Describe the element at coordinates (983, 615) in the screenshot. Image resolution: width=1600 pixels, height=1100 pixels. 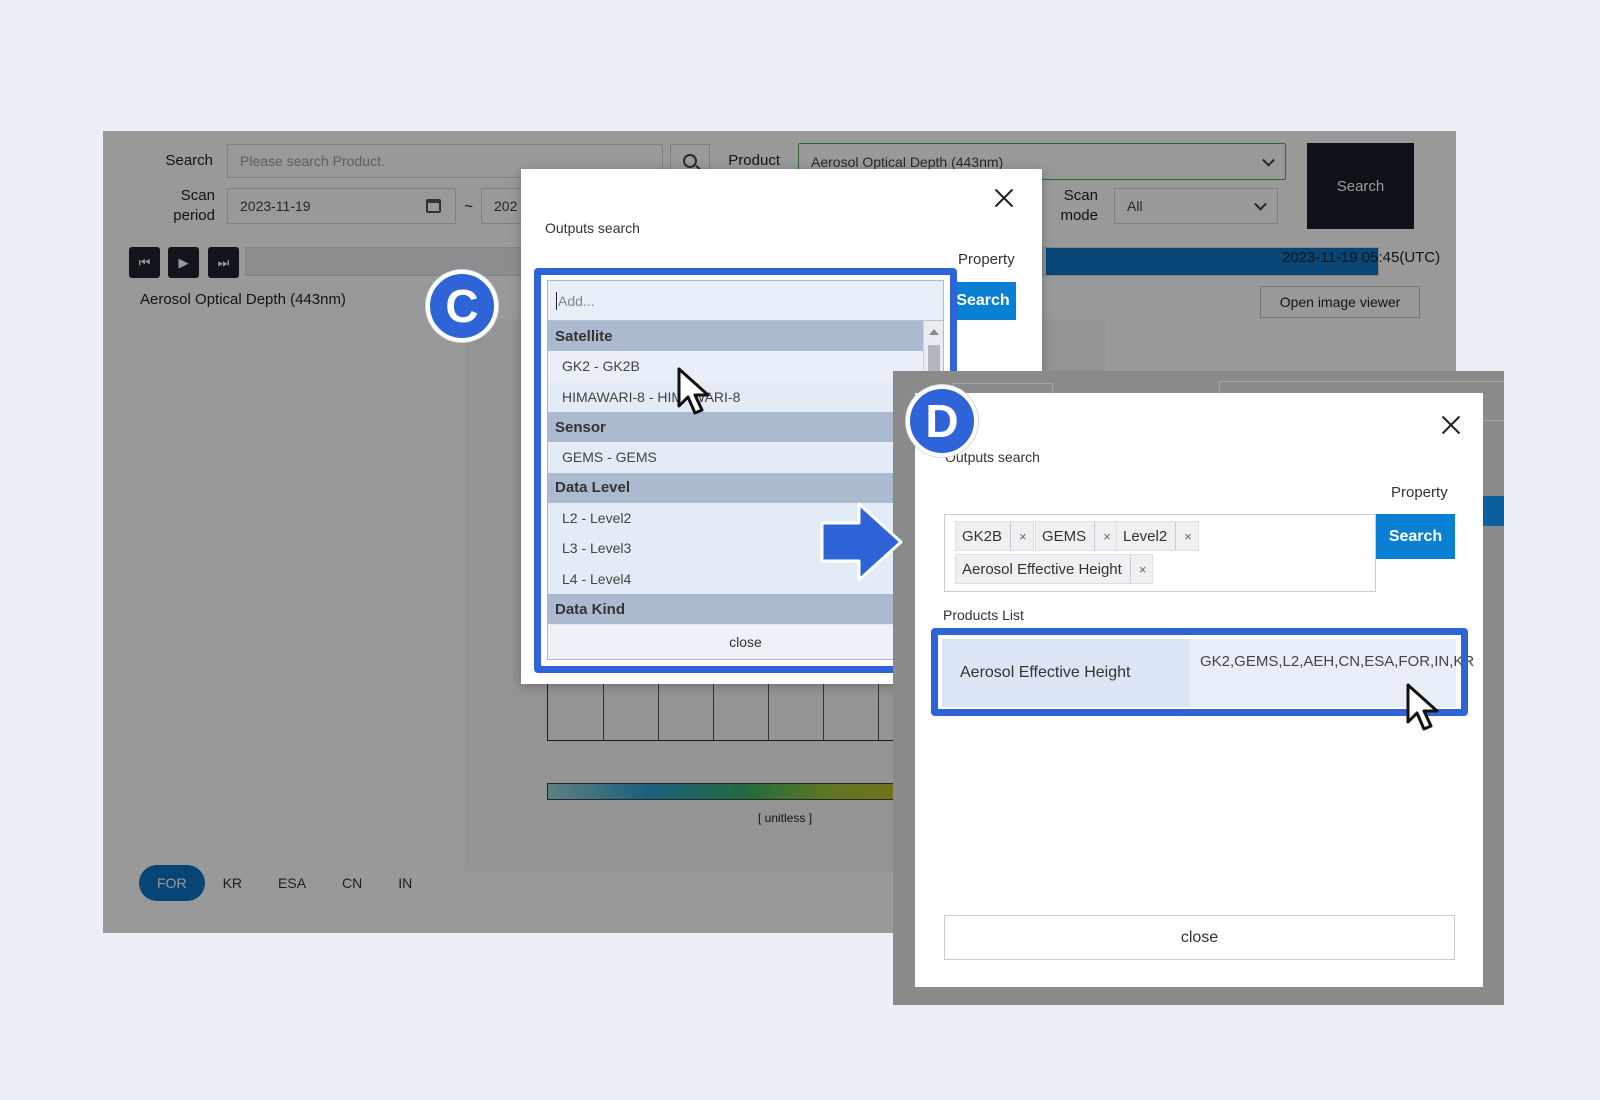
I see `products-list-label: Products List` at that location.